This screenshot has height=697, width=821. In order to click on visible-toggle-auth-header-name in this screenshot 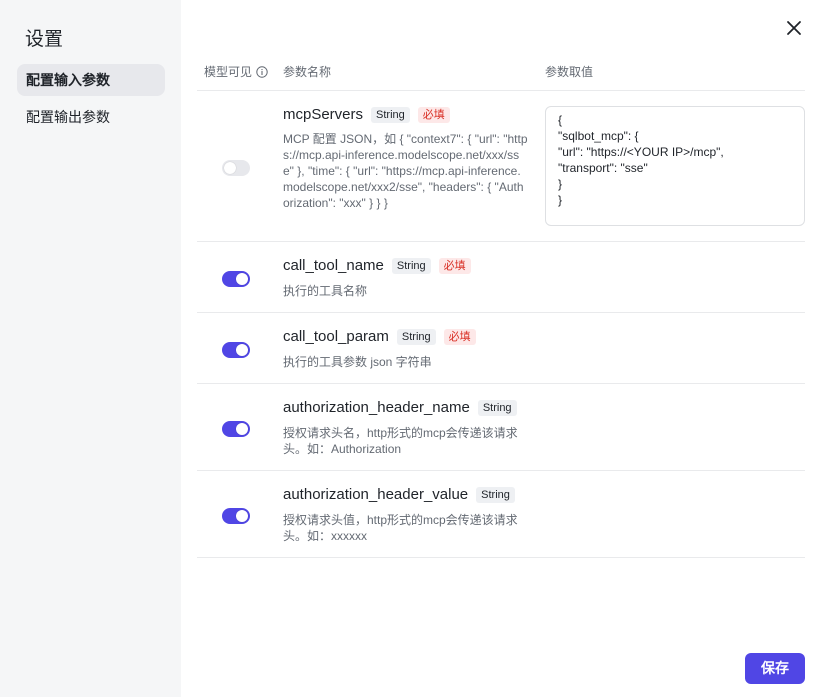, I will do `click(236, 429)`.